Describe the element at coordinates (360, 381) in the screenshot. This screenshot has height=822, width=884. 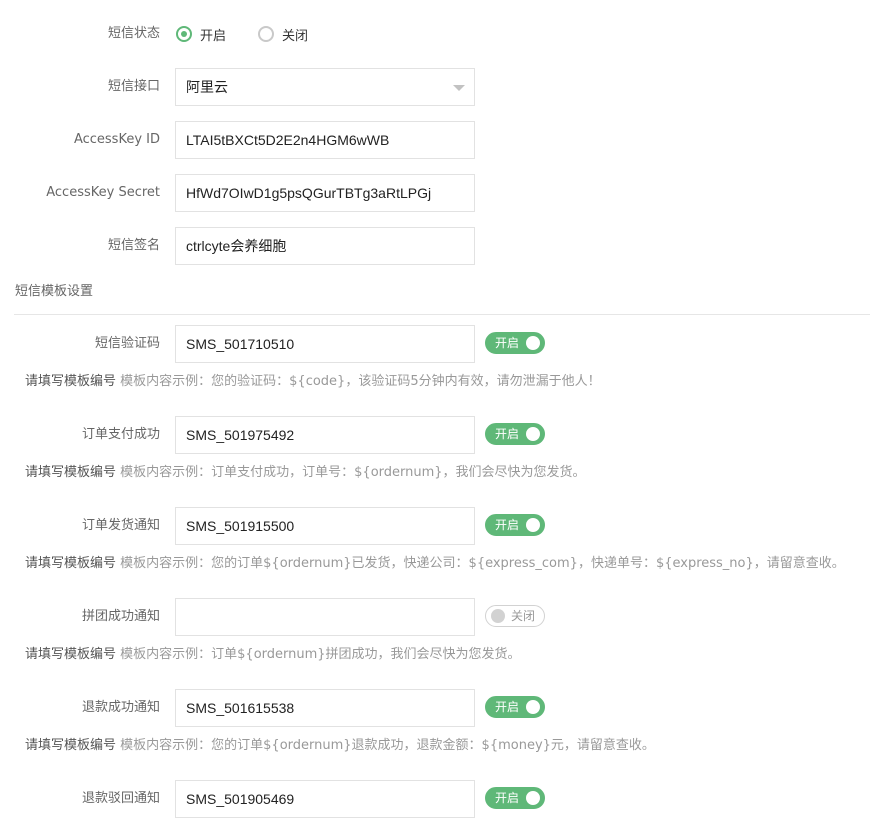
I see `hint-example: 模板内容示例：您的验证码：${code}，该验证码5分钟内有效，请勿泄漏于他人！` at that location.